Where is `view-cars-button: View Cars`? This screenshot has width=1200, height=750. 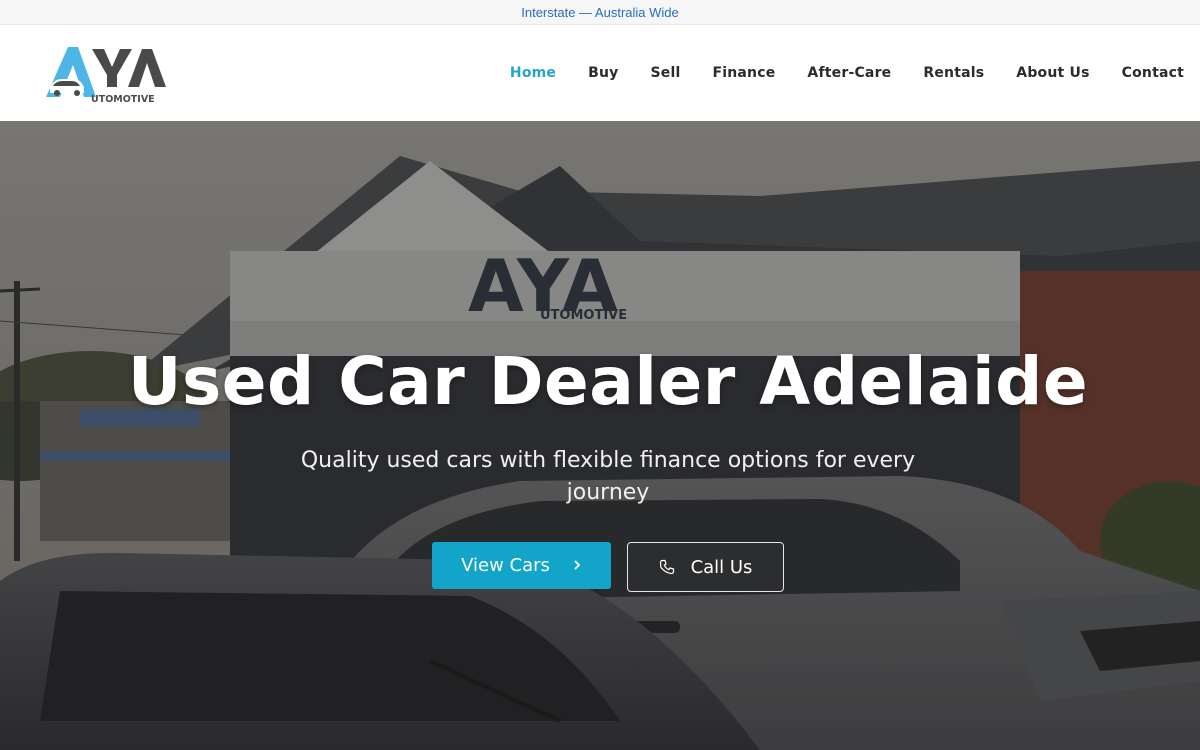
view-cars-button: View Cars is located at coordinates (521, 565).